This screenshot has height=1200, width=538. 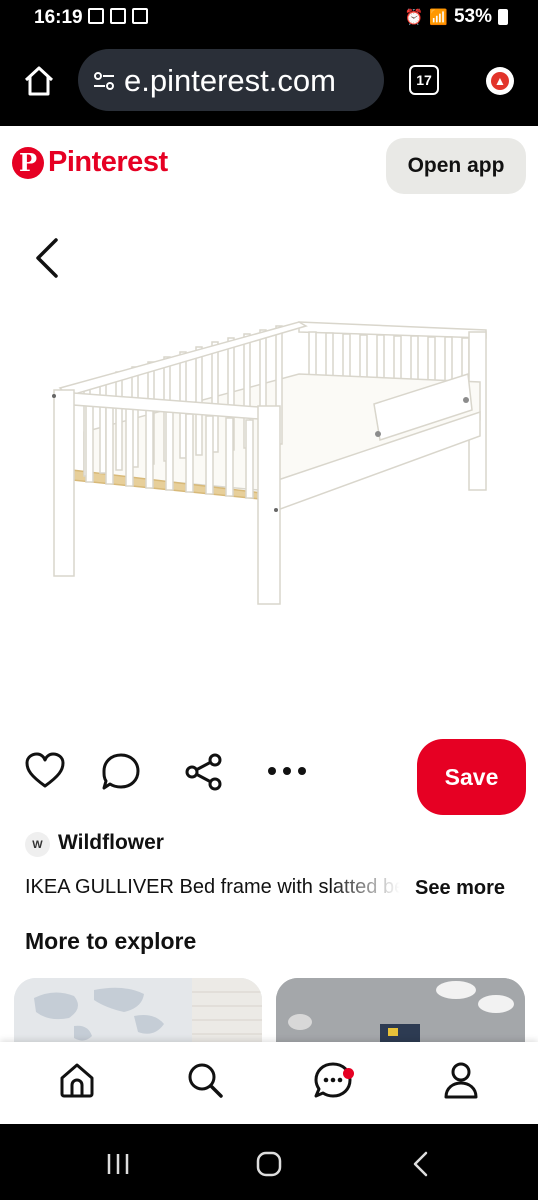 I want to click on alarm-icon: ⏰, so click(x=414, y=17).